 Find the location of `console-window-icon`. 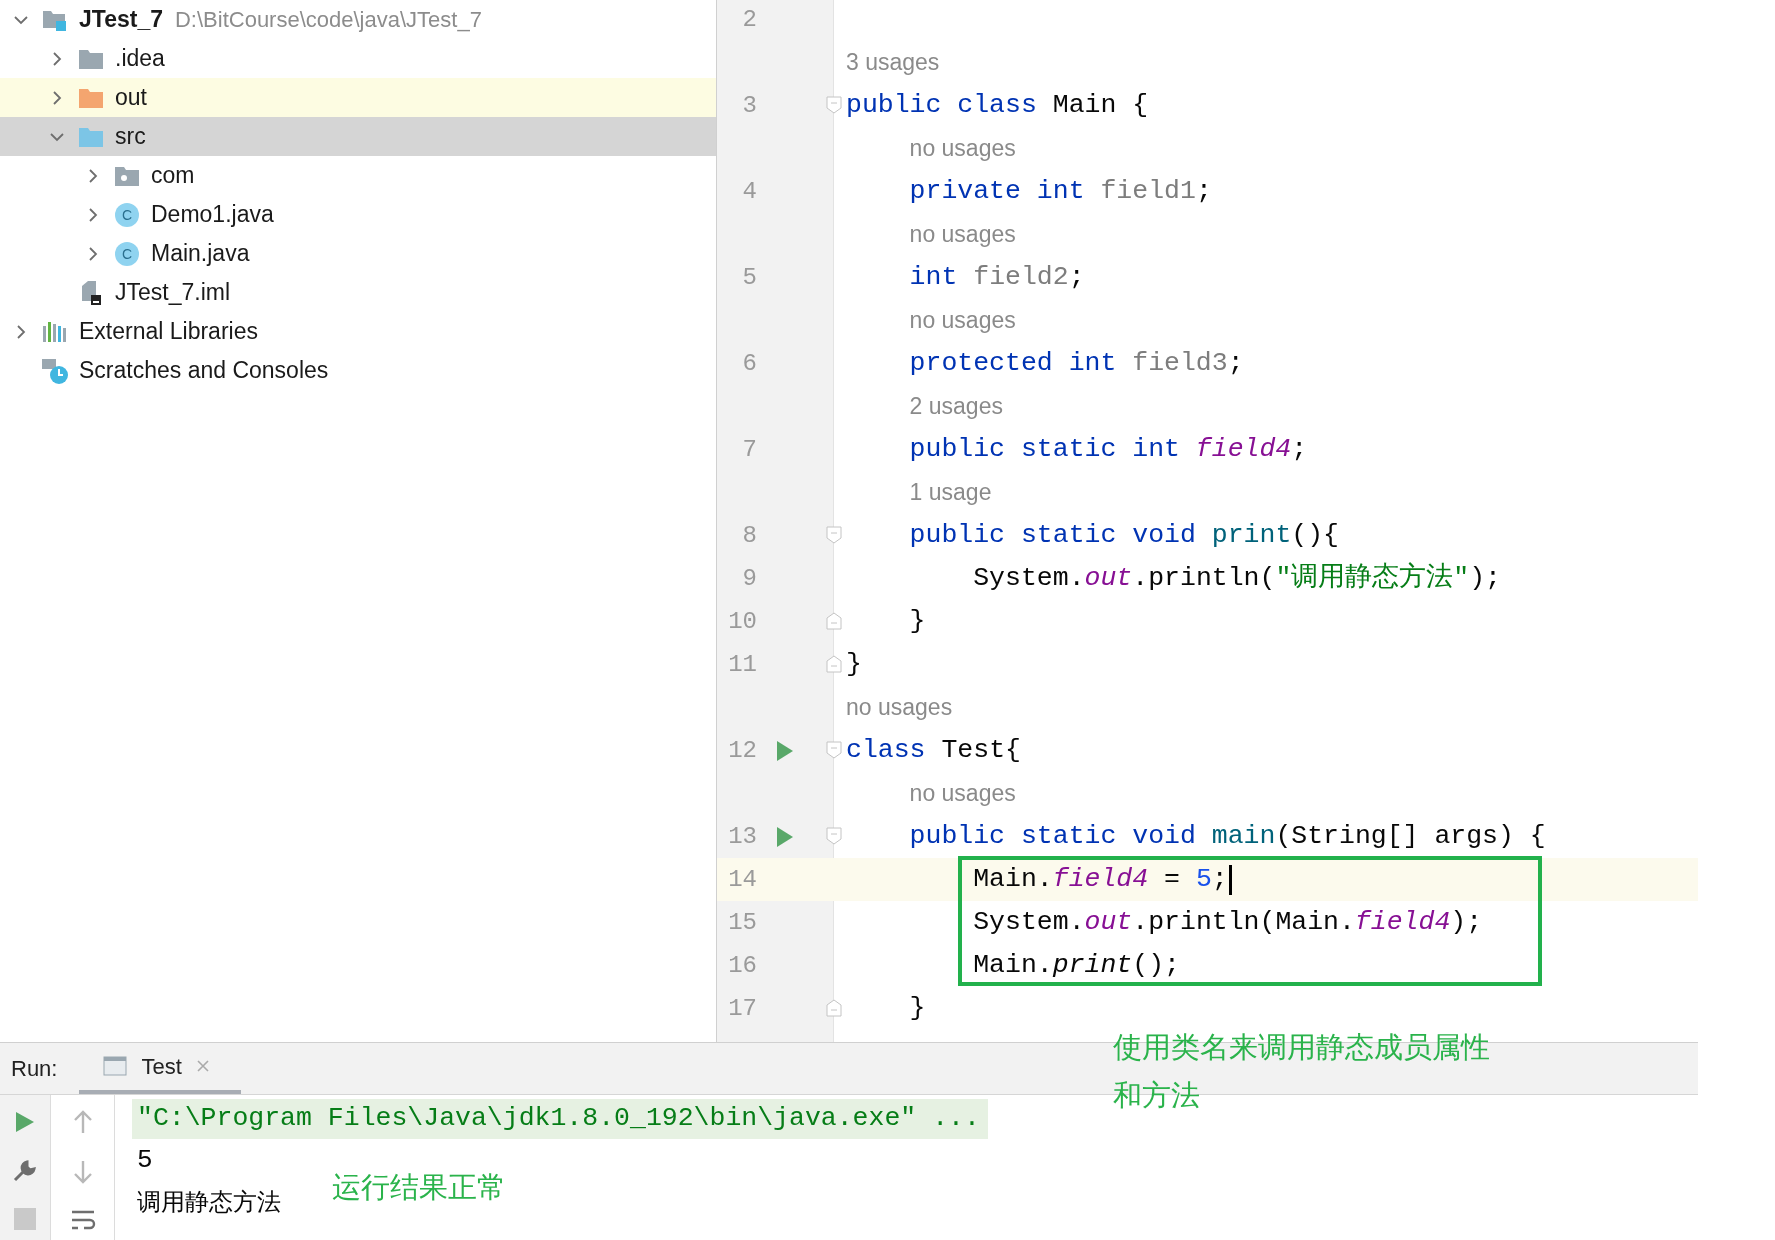

console-window-icon is located at coordinates (115, 1066).